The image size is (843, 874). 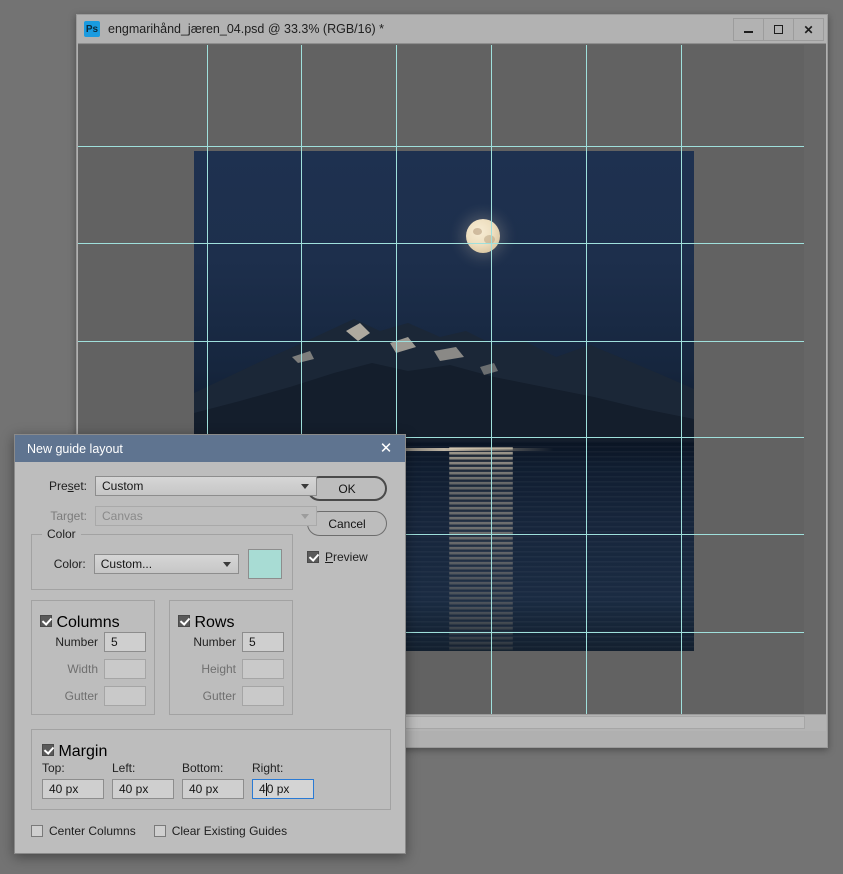 What do you see at coordinates (69, 564) in the screenshot?
I see `color-label: Color:` at bounding box center [69, 564].